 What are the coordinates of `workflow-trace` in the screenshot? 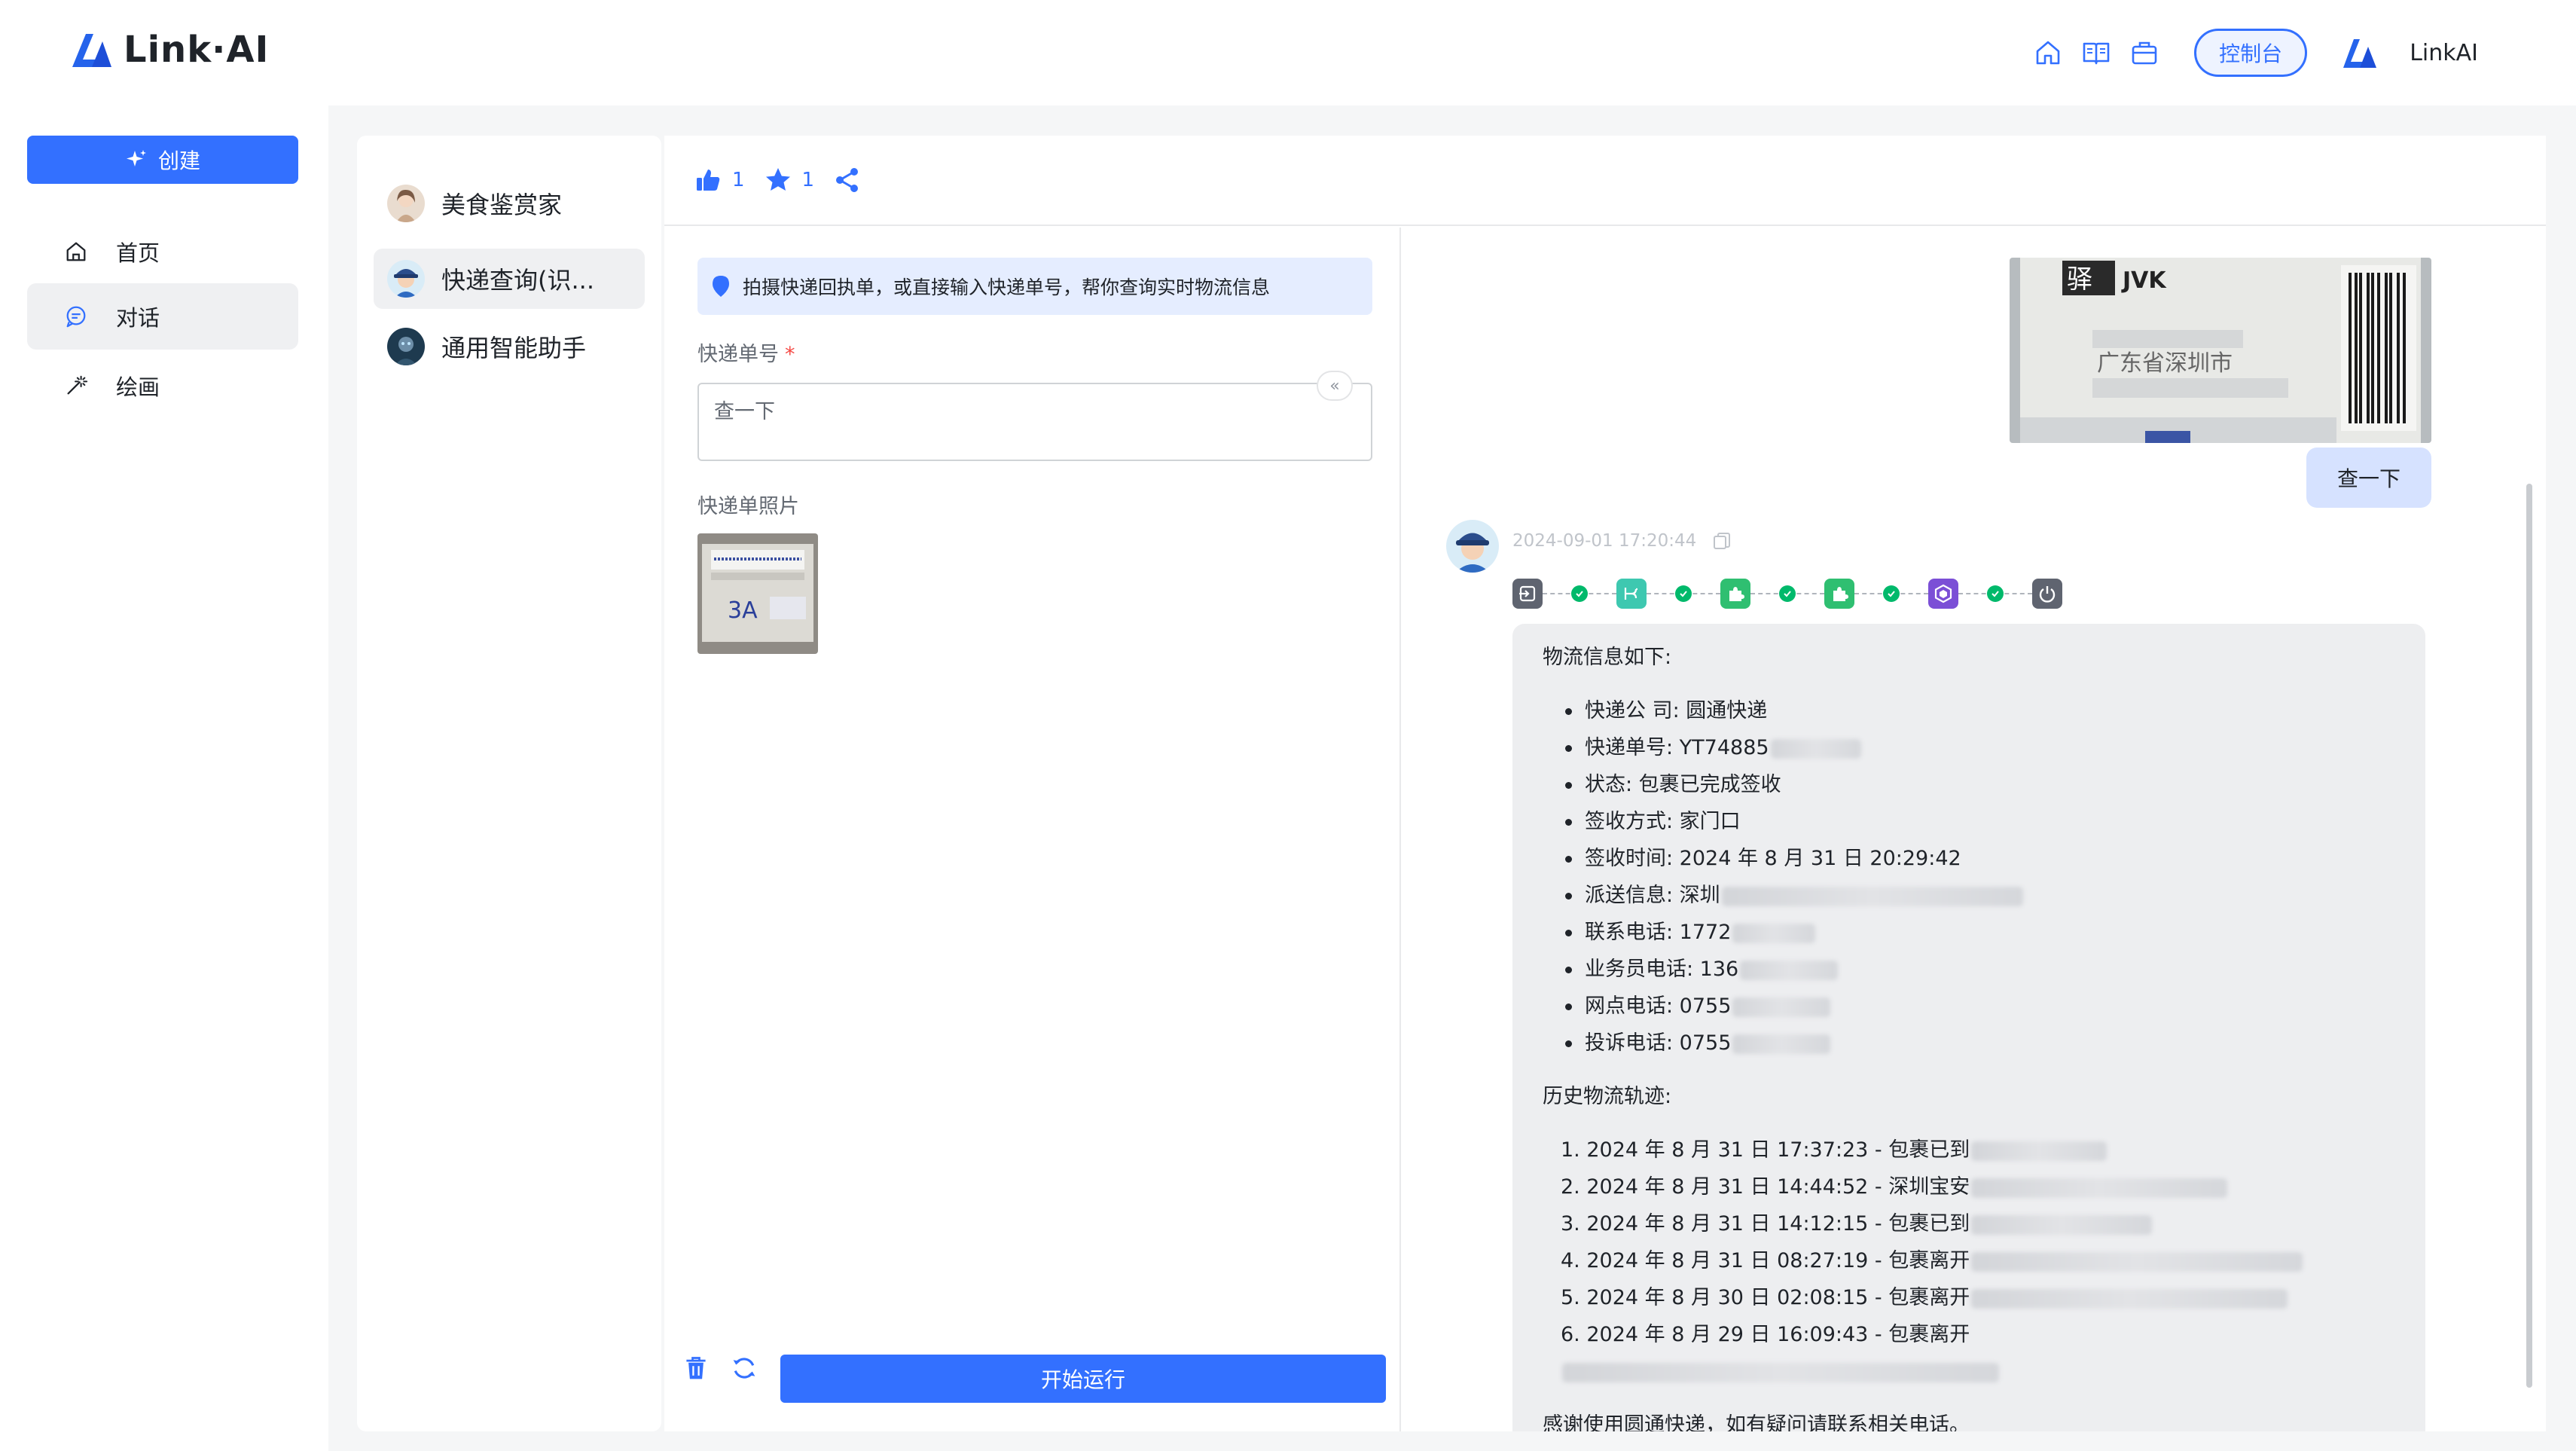 It's located at (1787, 593).